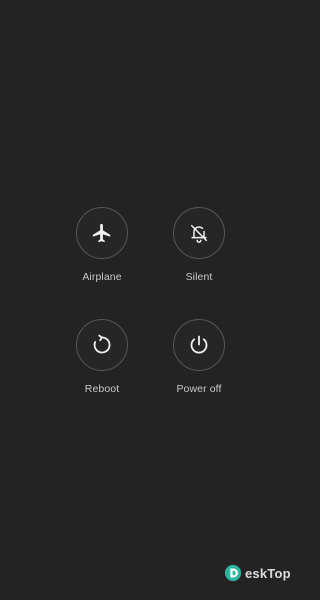  Describe the element at coordinates (102, 389) in the screenshot. I see `reboot-label: Reboot` at that location.